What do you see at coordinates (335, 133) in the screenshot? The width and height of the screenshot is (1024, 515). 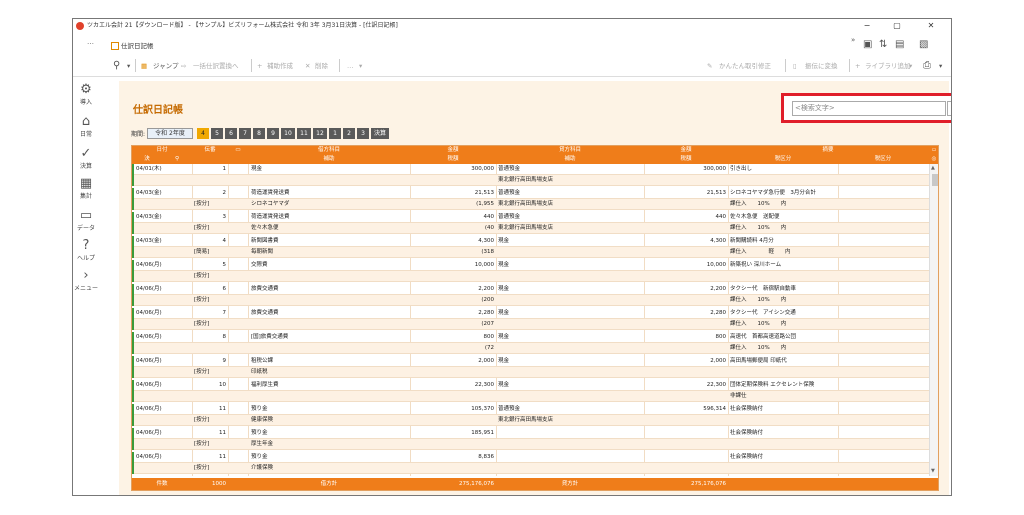 I see `month-tab: 1` at bounding box center [335, 133].